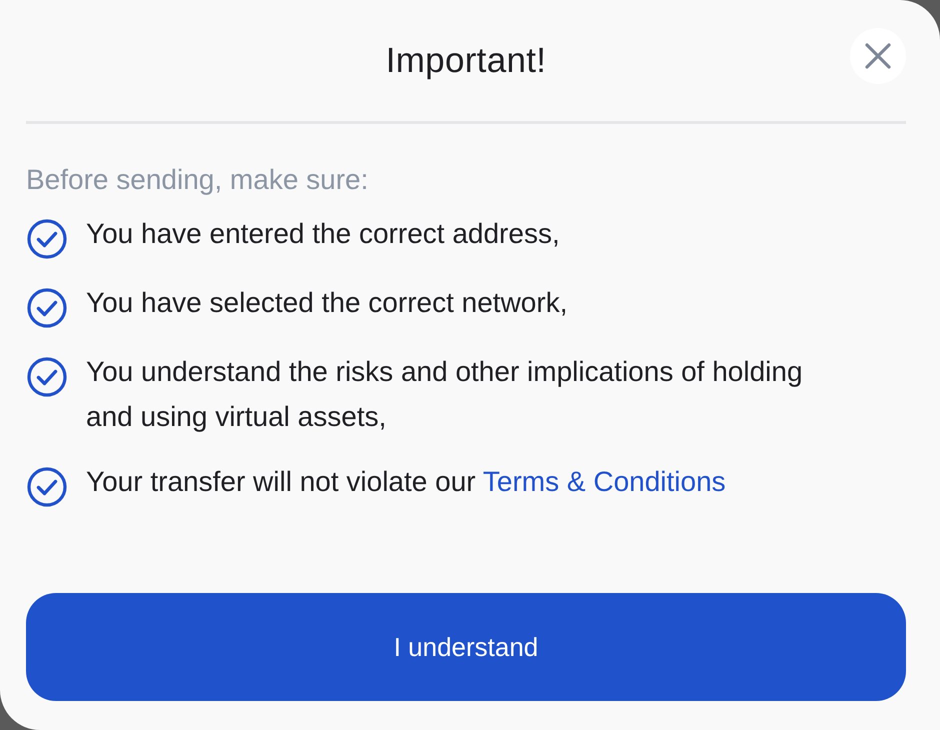 This screenshot has height=730, width=940. I want to click on confirm-button: I understand, so click(466, 647).